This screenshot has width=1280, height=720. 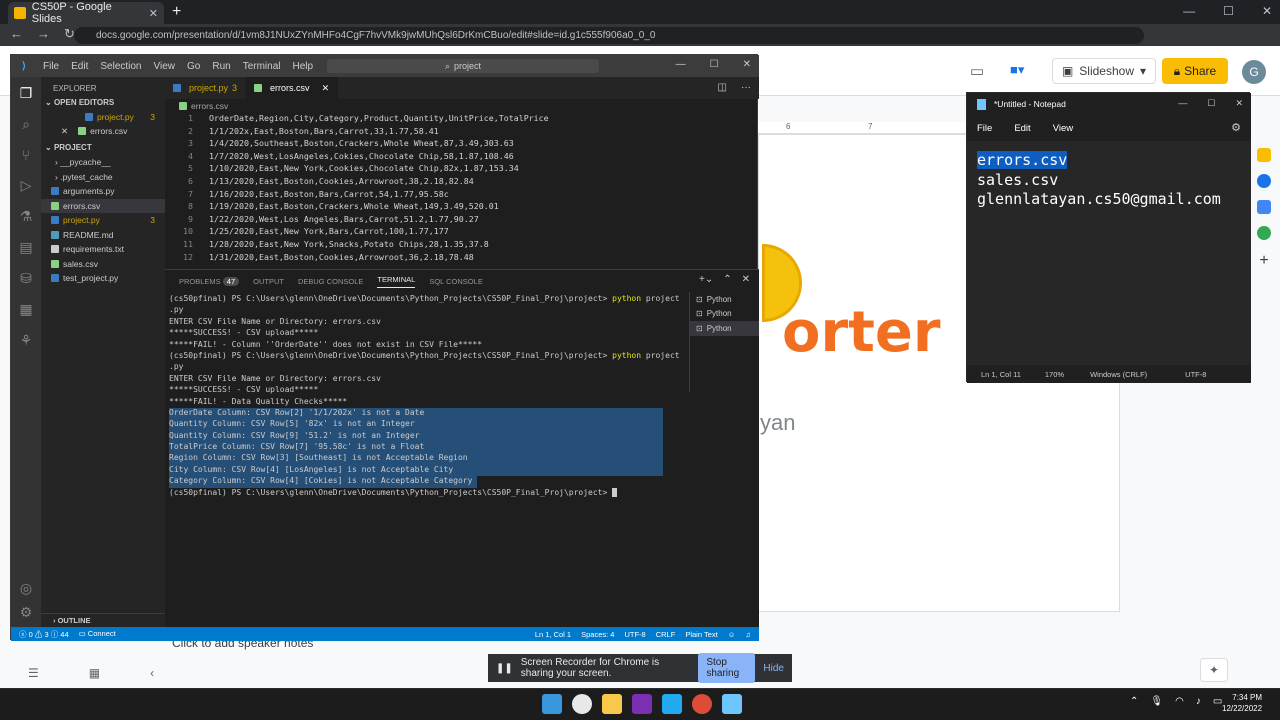 I want to click on file-explorer-icon, so click(x=612, y=704).